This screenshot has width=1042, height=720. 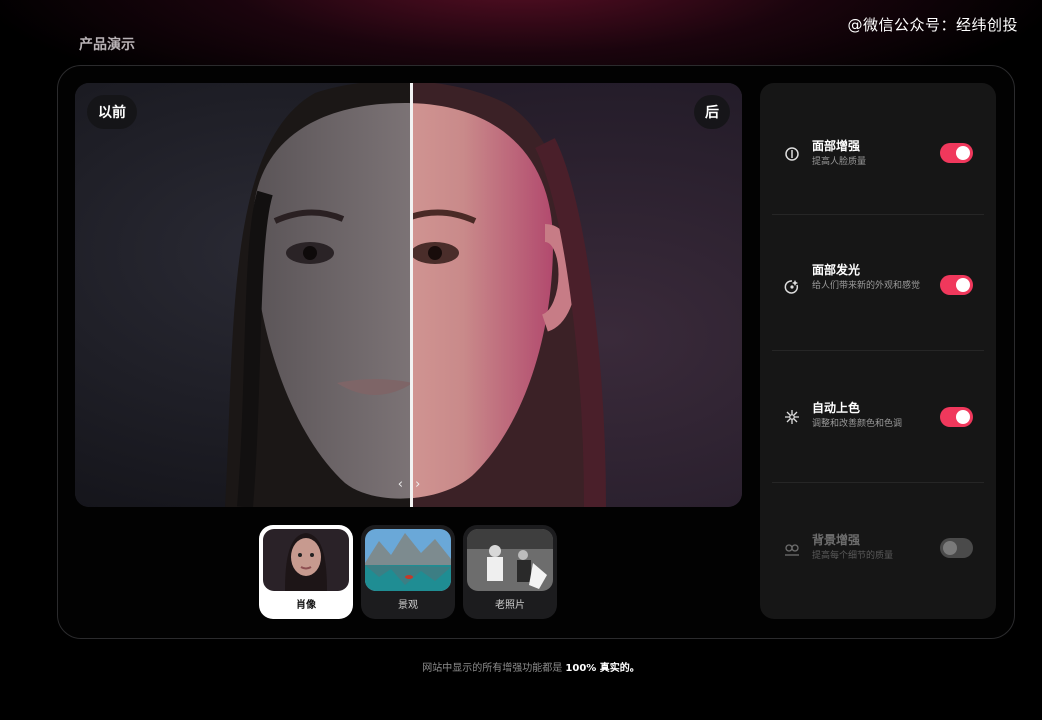 What do you see at coordinates (107, 45) in the screenshot?
I see `section-title: 产品演示` at bounding box center [107, 45].